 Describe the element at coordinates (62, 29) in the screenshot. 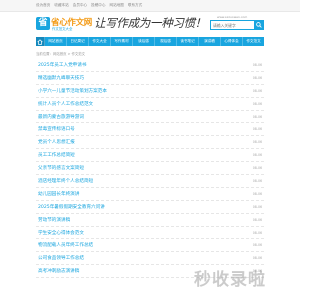

I see `logo-tagline: 作文范文大全` at that location.